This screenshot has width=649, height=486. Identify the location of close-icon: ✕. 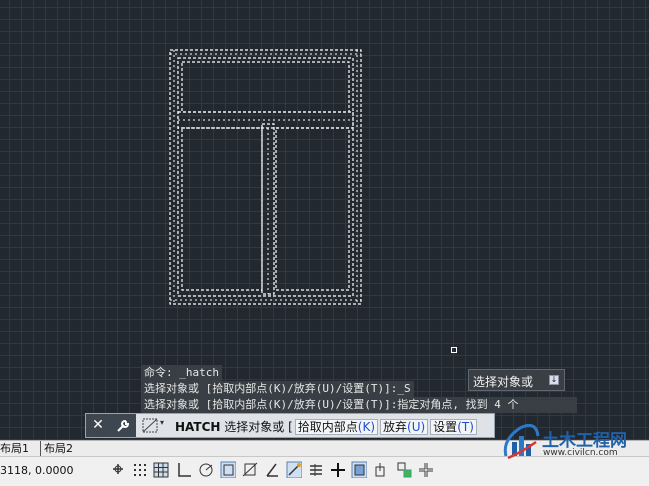
(98, 425).